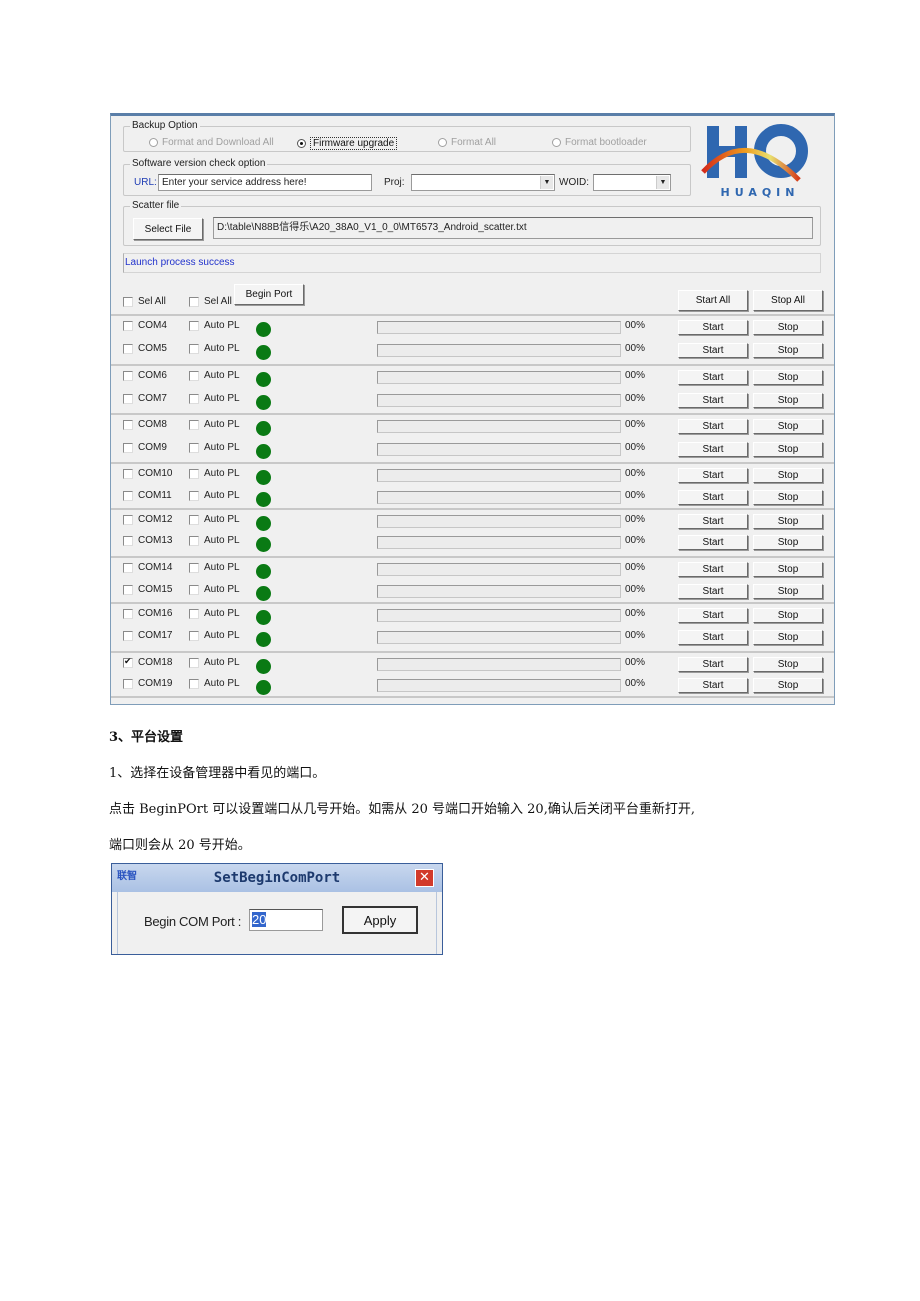 Image resolution: width=920 pixels, height=1301 pixels. Describe the element at coordinates (599, 142) in the screenshot. I see `radio-format-bootloader: Format bootloader` at that location.